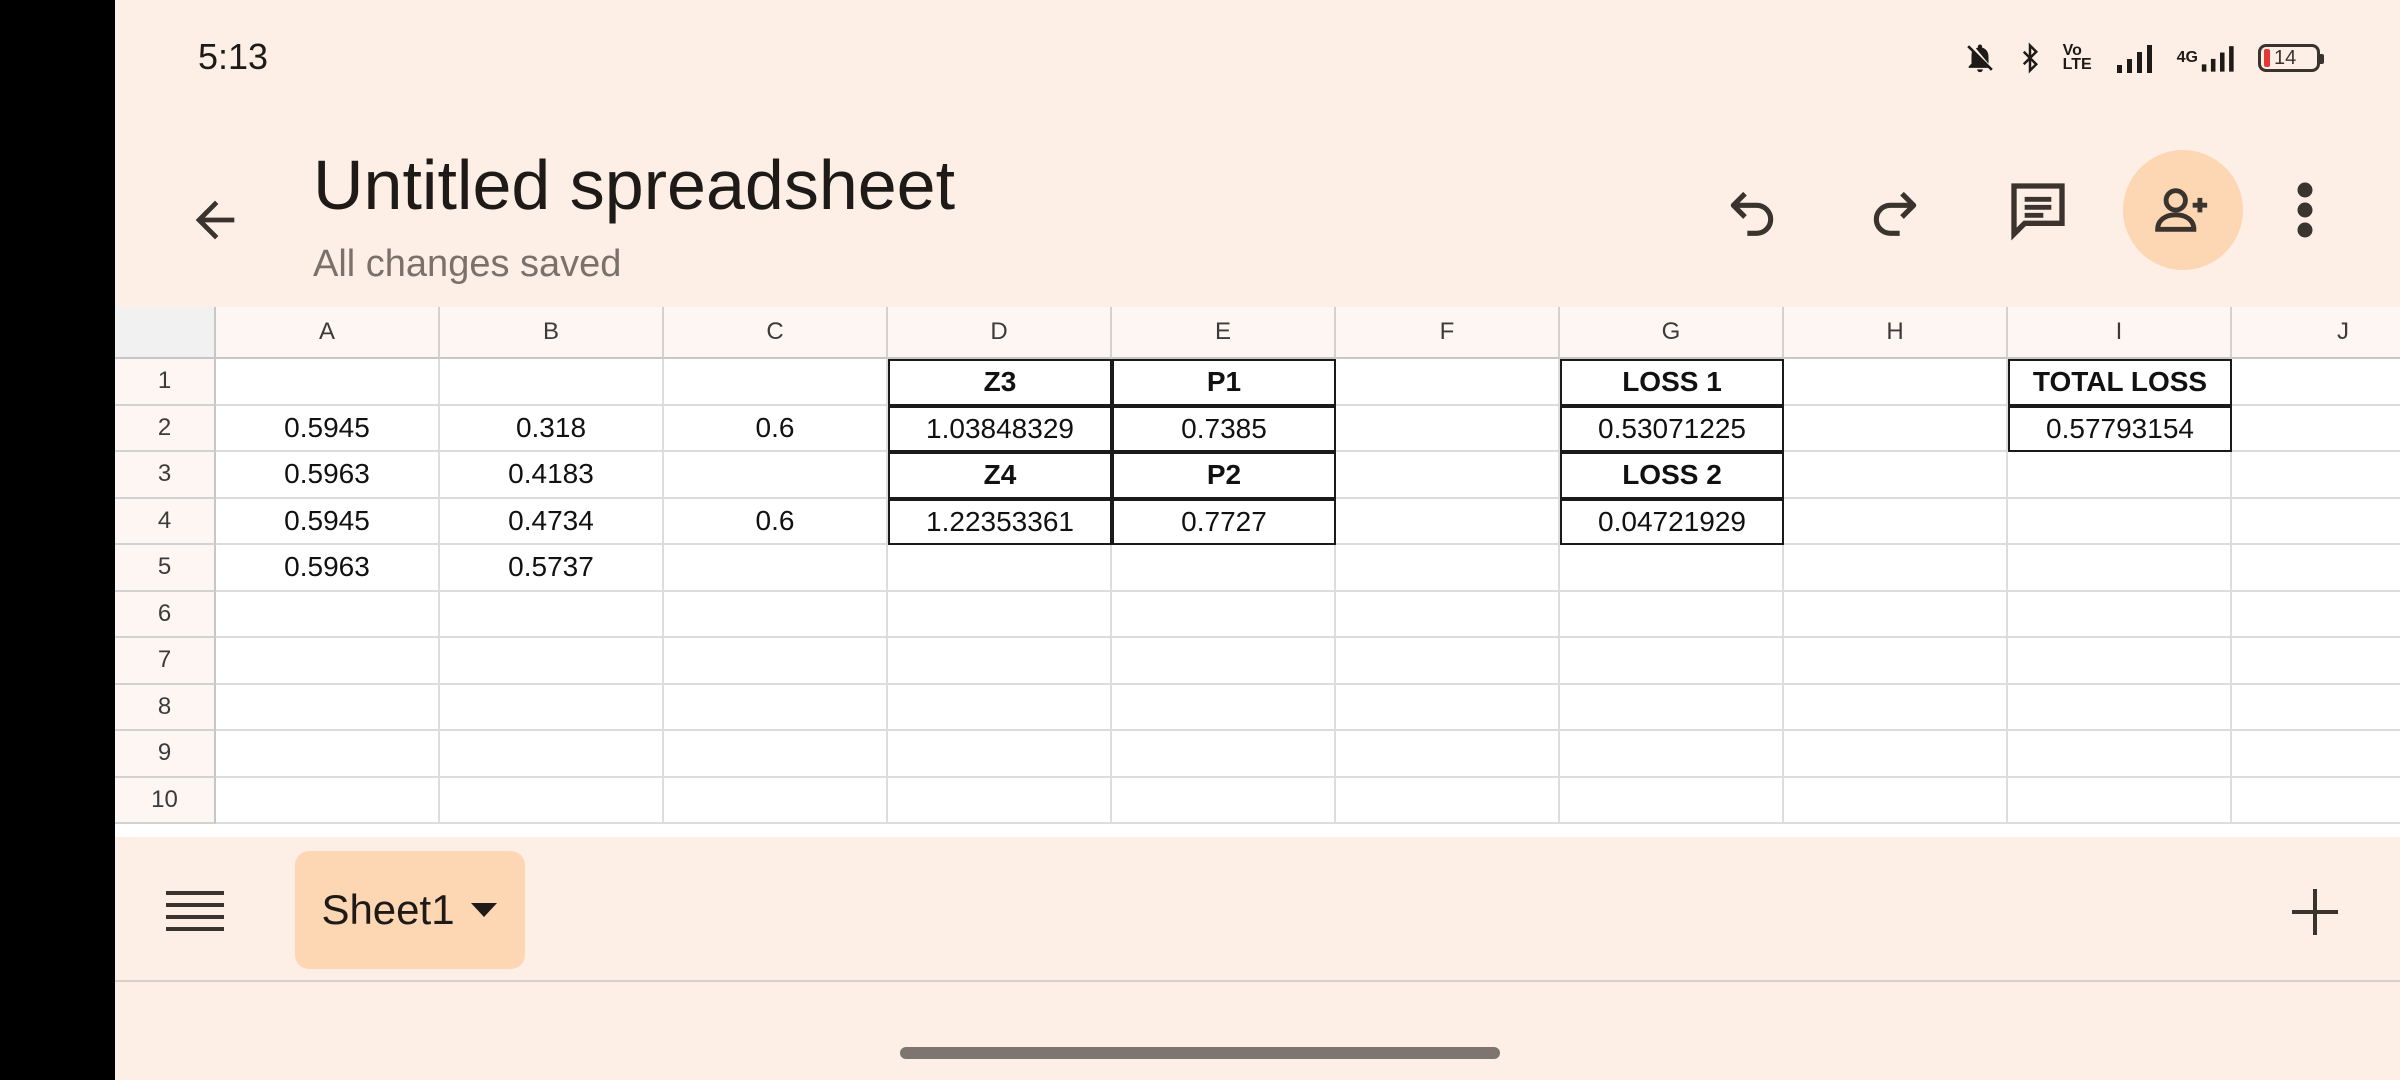 Image resolution: width=2400 pixels, height=1080 pixels. I want to click on row-header-9: 9, so click(165, 754).